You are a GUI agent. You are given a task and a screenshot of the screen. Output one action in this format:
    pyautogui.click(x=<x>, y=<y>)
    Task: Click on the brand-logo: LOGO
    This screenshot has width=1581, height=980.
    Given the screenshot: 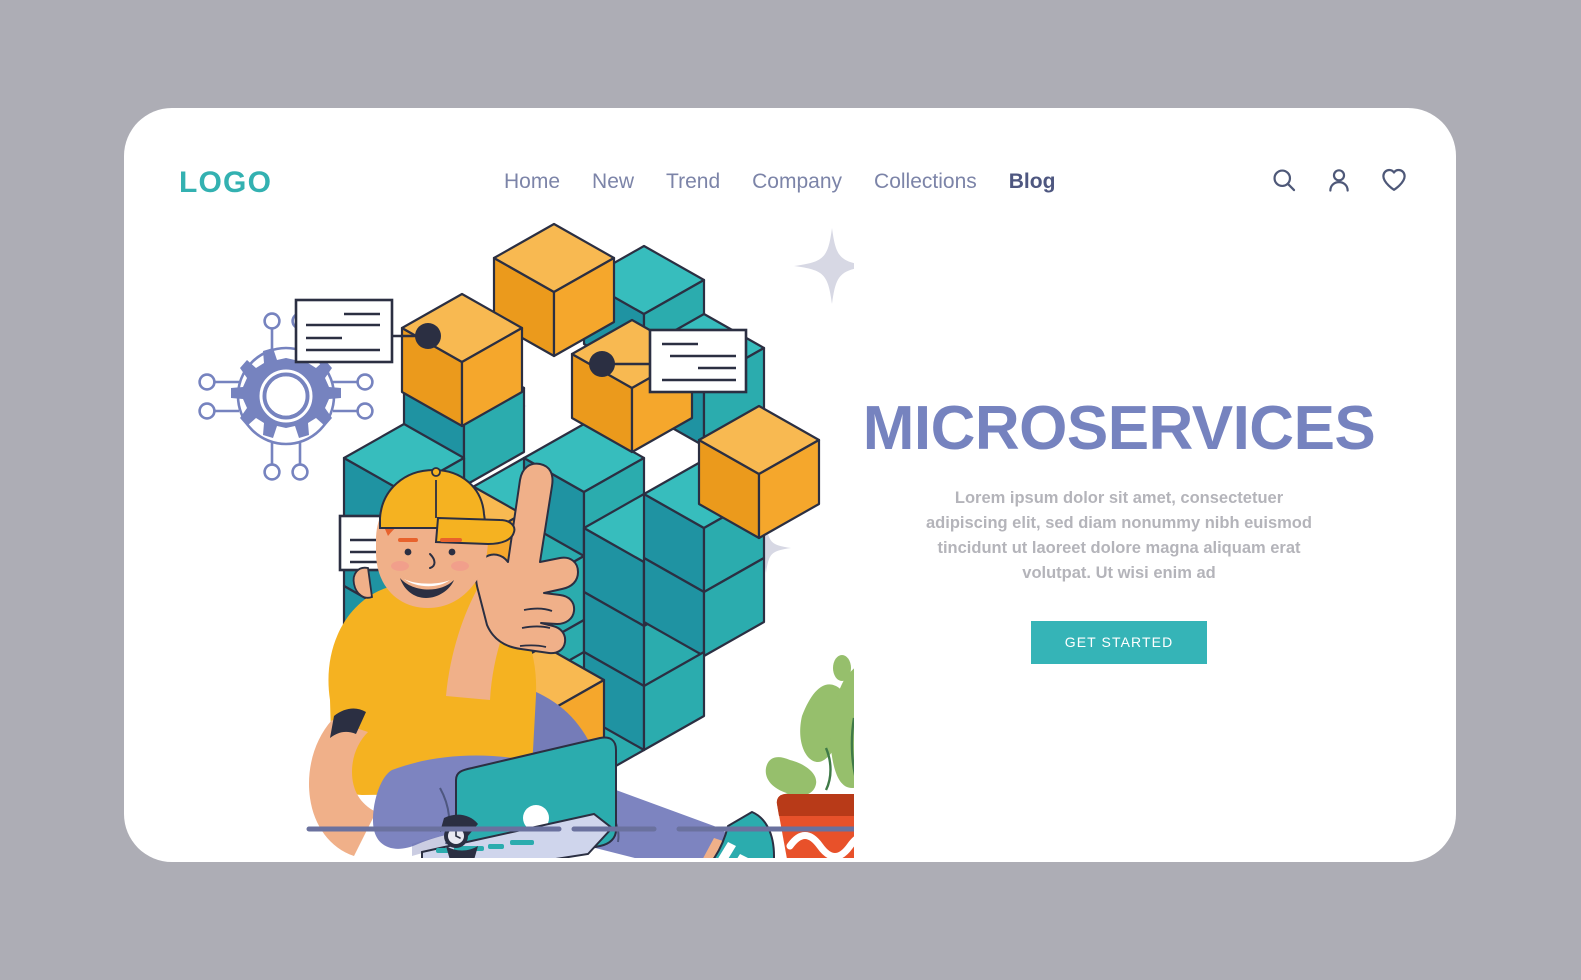 What is the action you would take?
    pyautogui.click(x=225, y=183)
    